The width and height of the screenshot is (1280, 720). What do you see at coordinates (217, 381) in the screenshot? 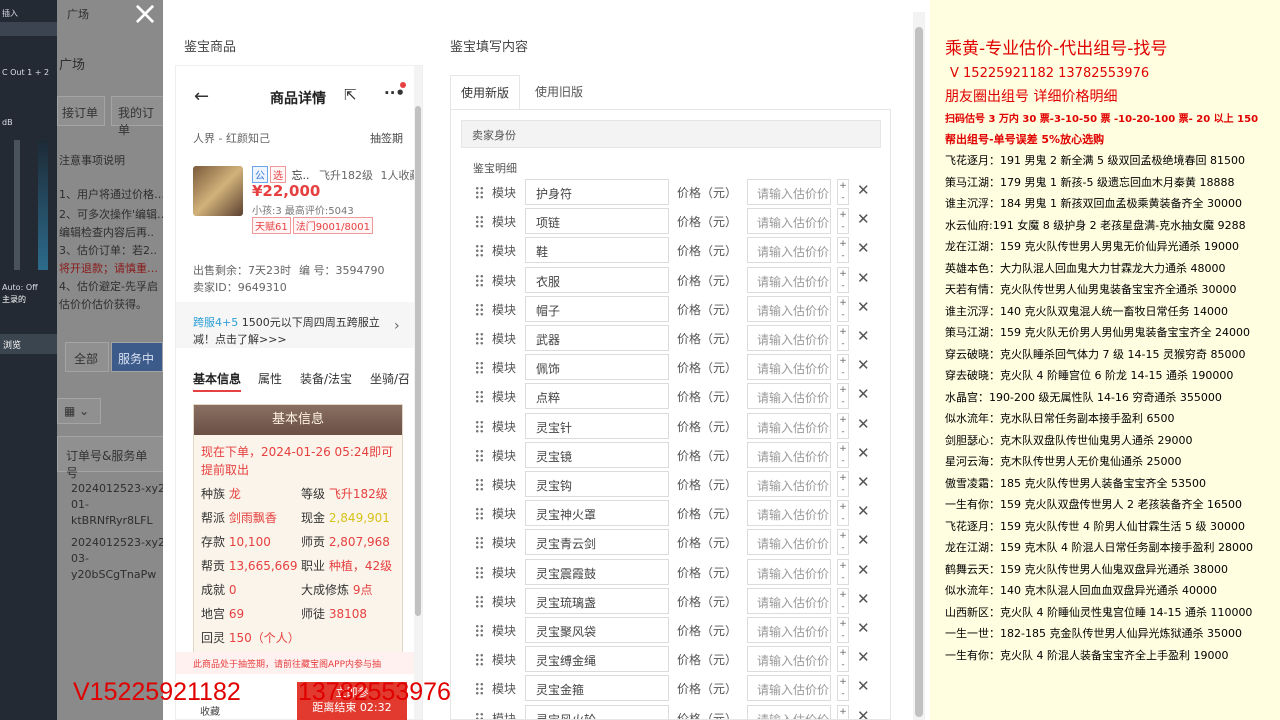
I see `tab-basic-info: 基本信息` at bounding box center [217, 381].